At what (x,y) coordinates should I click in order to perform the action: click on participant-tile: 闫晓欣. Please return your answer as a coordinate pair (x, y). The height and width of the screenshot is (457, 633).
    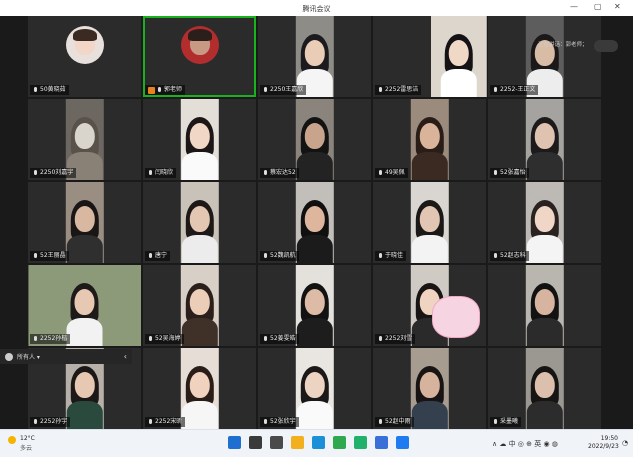
    Looking at the image, I should click on (199, 139).